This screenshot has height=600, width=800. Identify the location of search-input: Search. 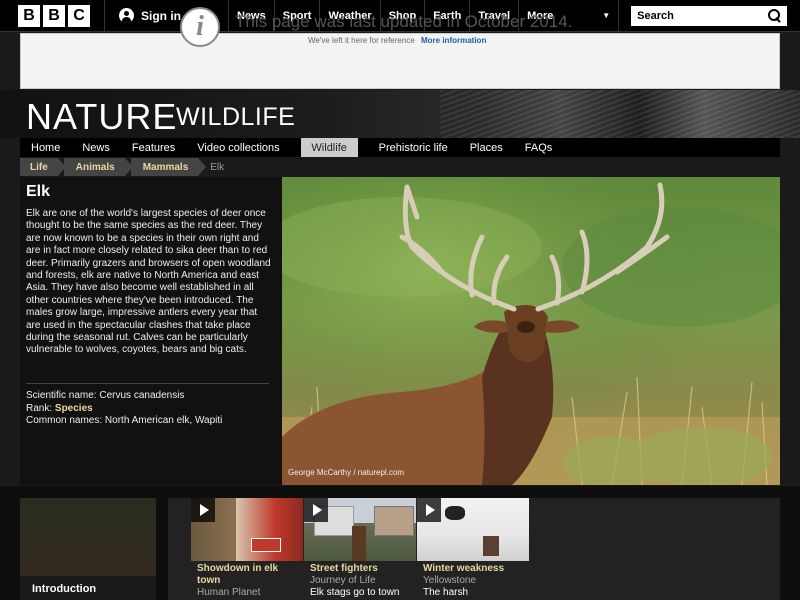
(709, 15).